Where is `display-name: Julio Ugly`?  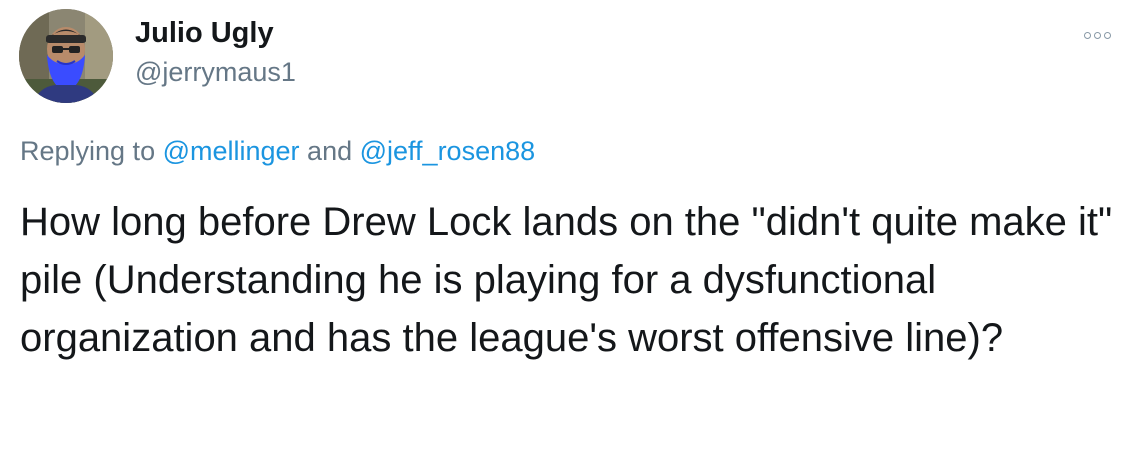 display-name: Julio Ugly is located at coordinates (204, 33).